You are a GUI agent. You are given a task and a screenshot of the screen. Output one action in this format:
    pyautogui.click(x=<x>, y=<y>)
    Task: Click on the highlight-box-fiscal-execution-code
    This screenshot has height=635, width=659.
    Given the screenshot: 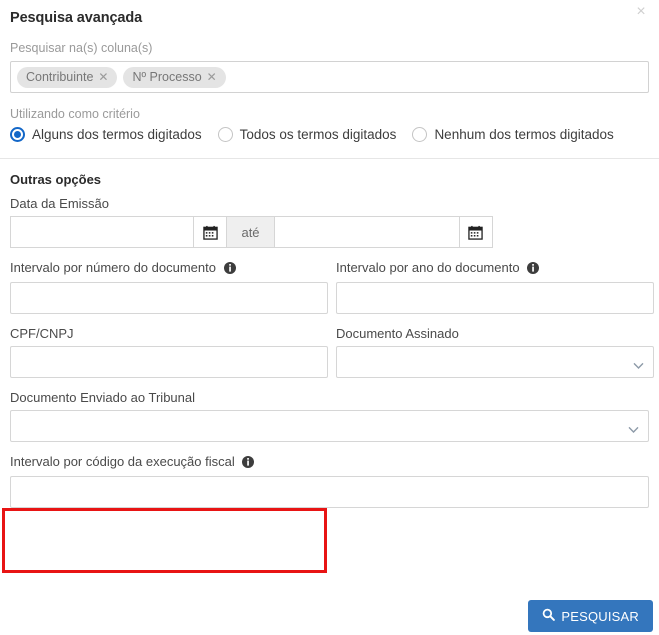 What is the action you would take?
    pyautogui.click(x=164, y=540)
    